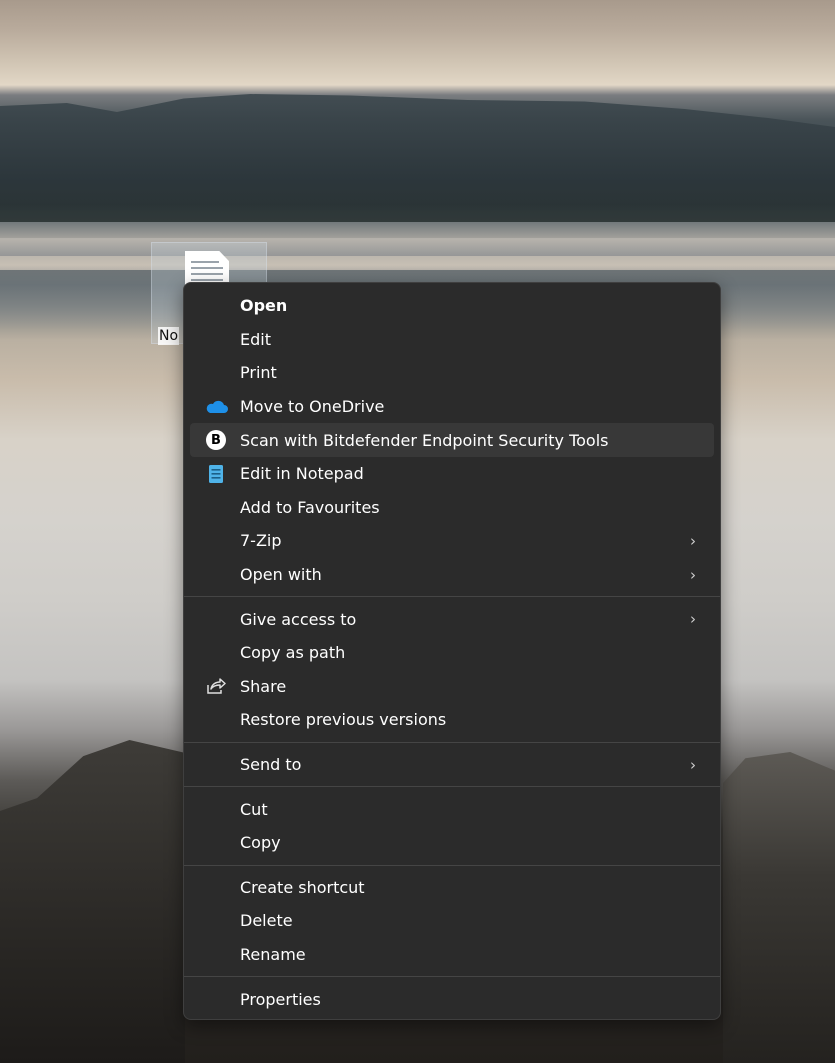 The height and width of the screenshot is (1063, 835). Describe the element at coordinates (258, 373) in the screenshot. I see `menu-item-label: Print` at that location.